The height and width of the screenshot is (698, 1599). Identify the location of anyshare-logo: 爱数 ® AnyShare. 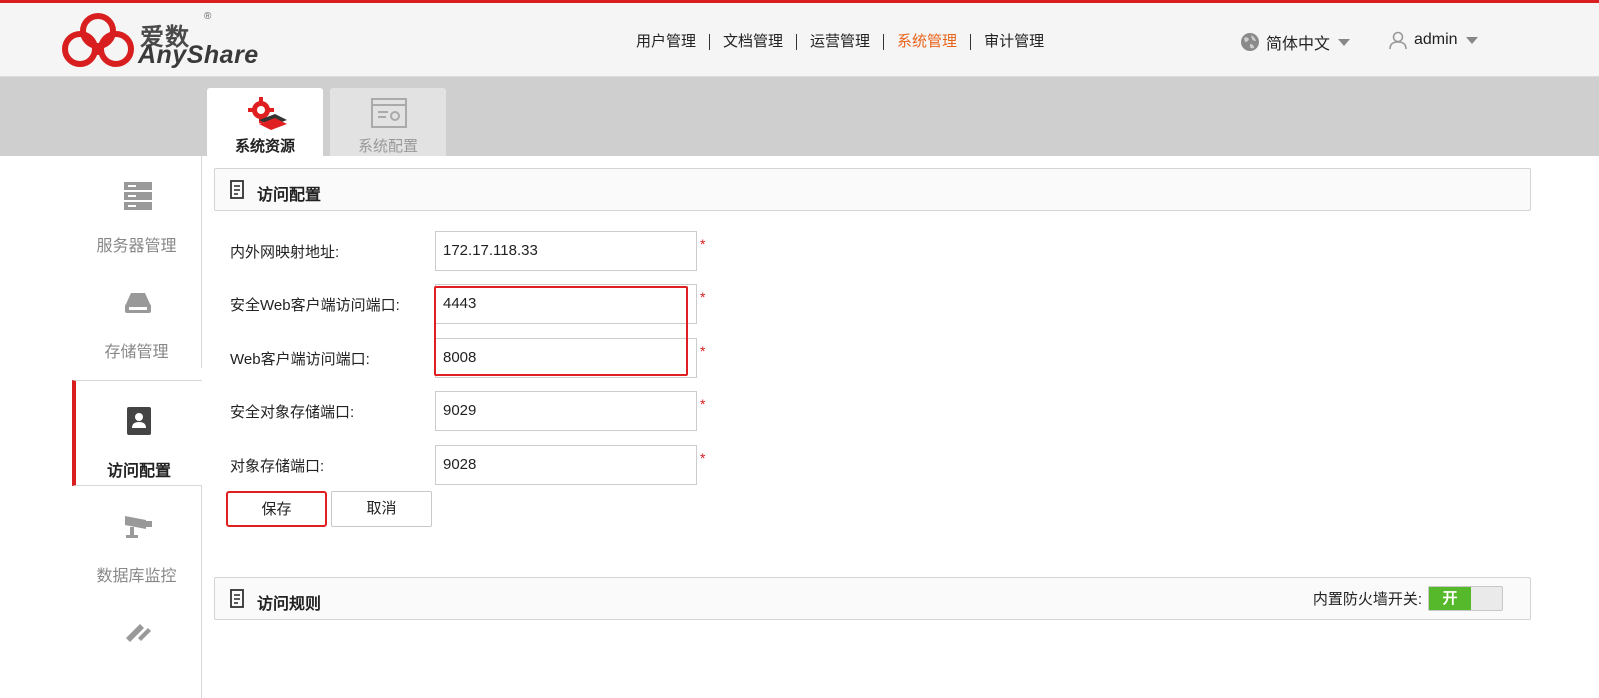
(168, 42).